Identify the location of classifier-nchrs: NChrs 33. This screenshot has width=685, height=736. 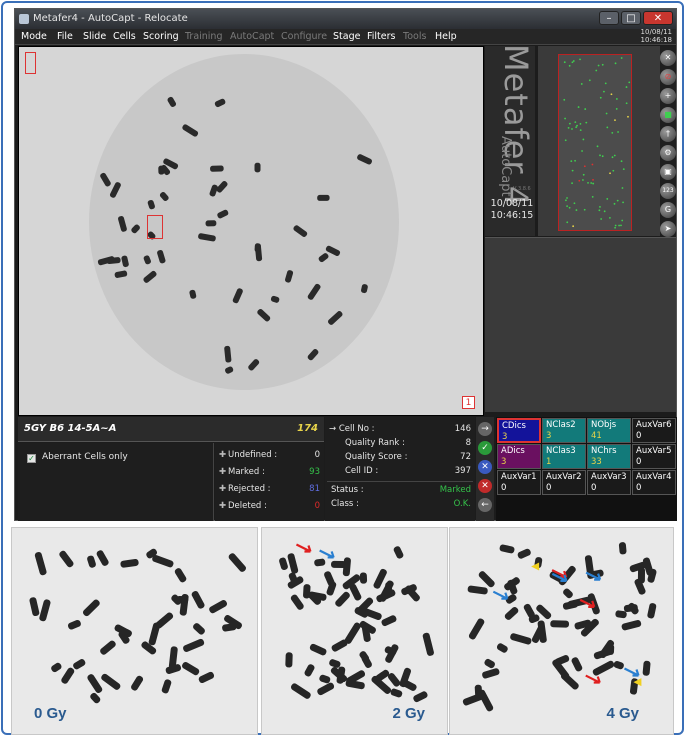
(609, 456).